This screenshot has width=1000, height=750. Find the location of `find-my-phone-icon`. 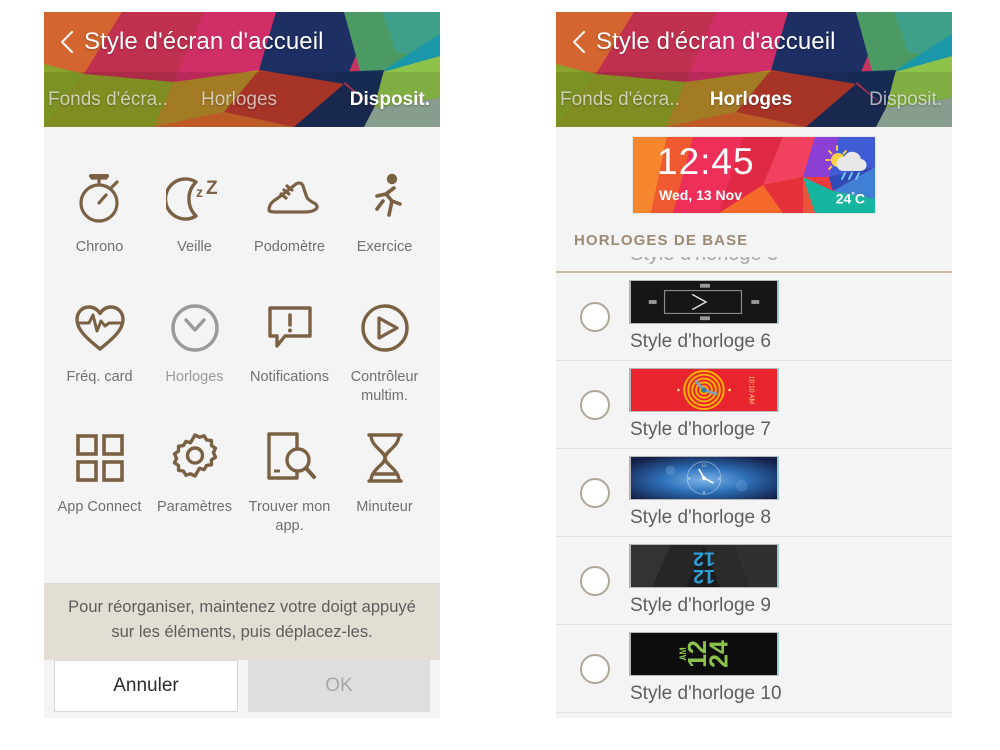

find-my-phone-icon is located at coordinates (290, 458).